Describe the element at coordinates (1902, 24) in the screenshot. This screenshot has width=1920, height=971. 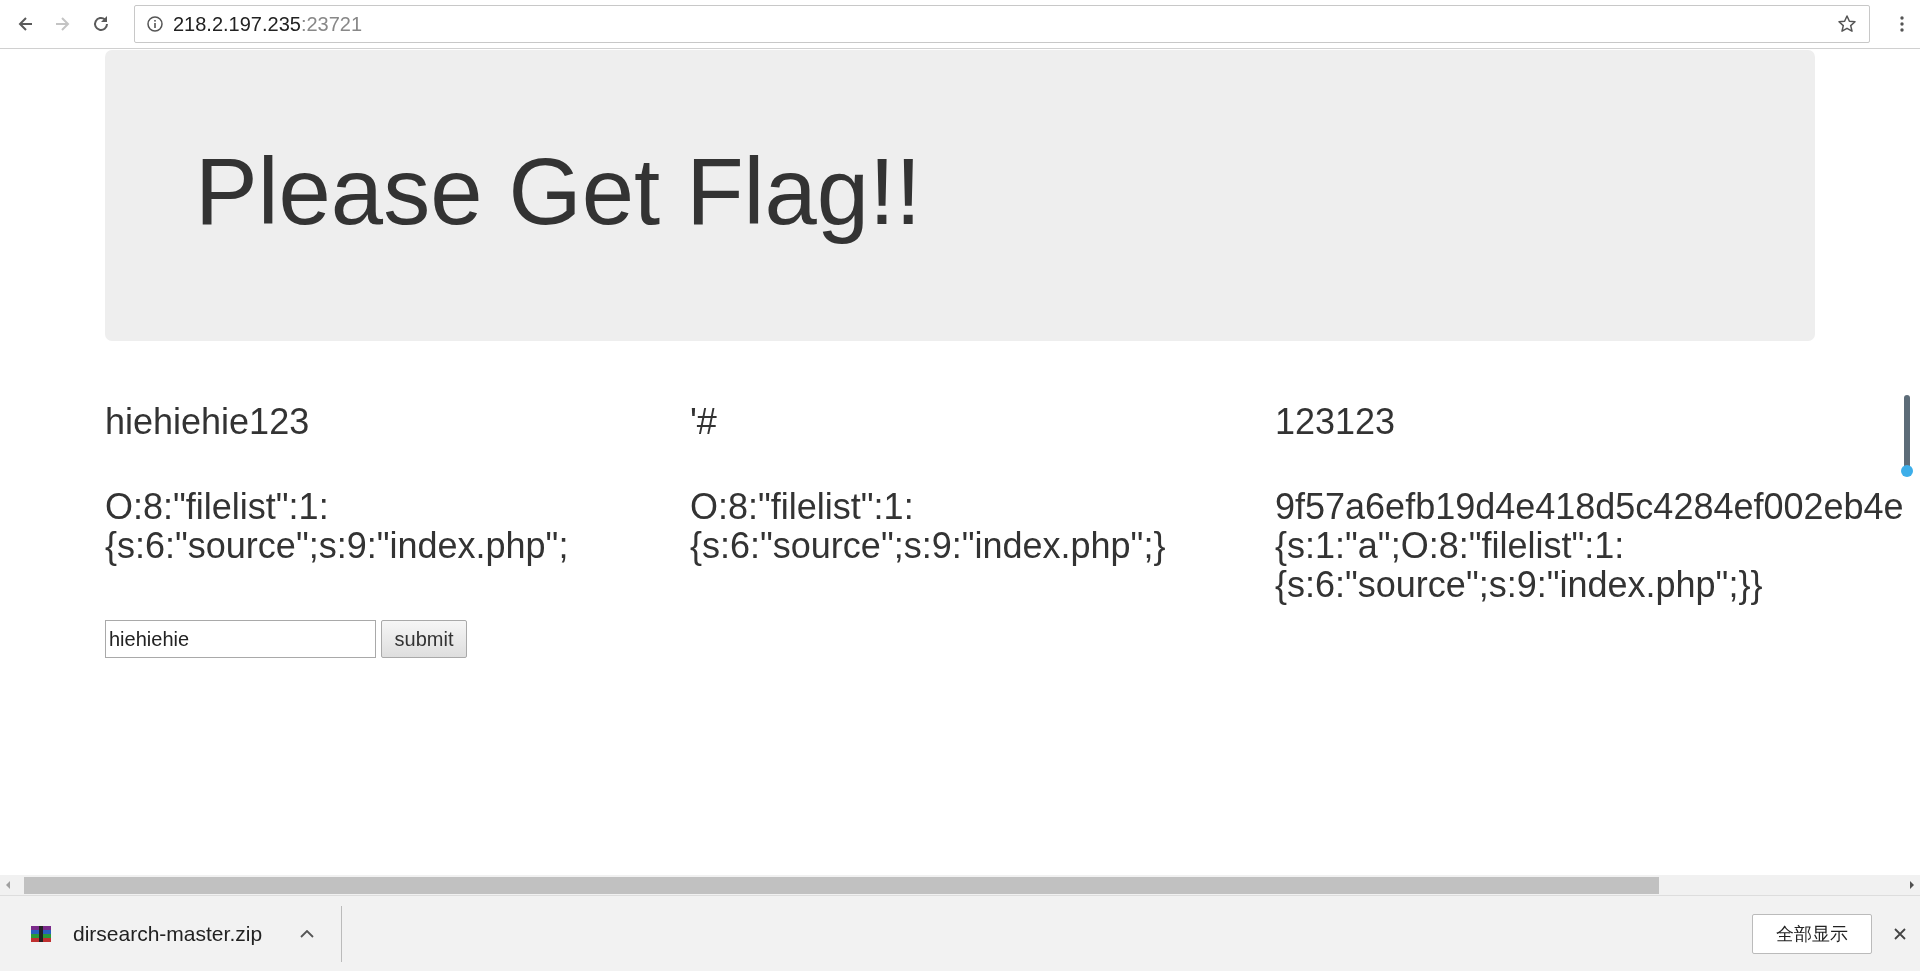
I see `menu-icon` at that location.